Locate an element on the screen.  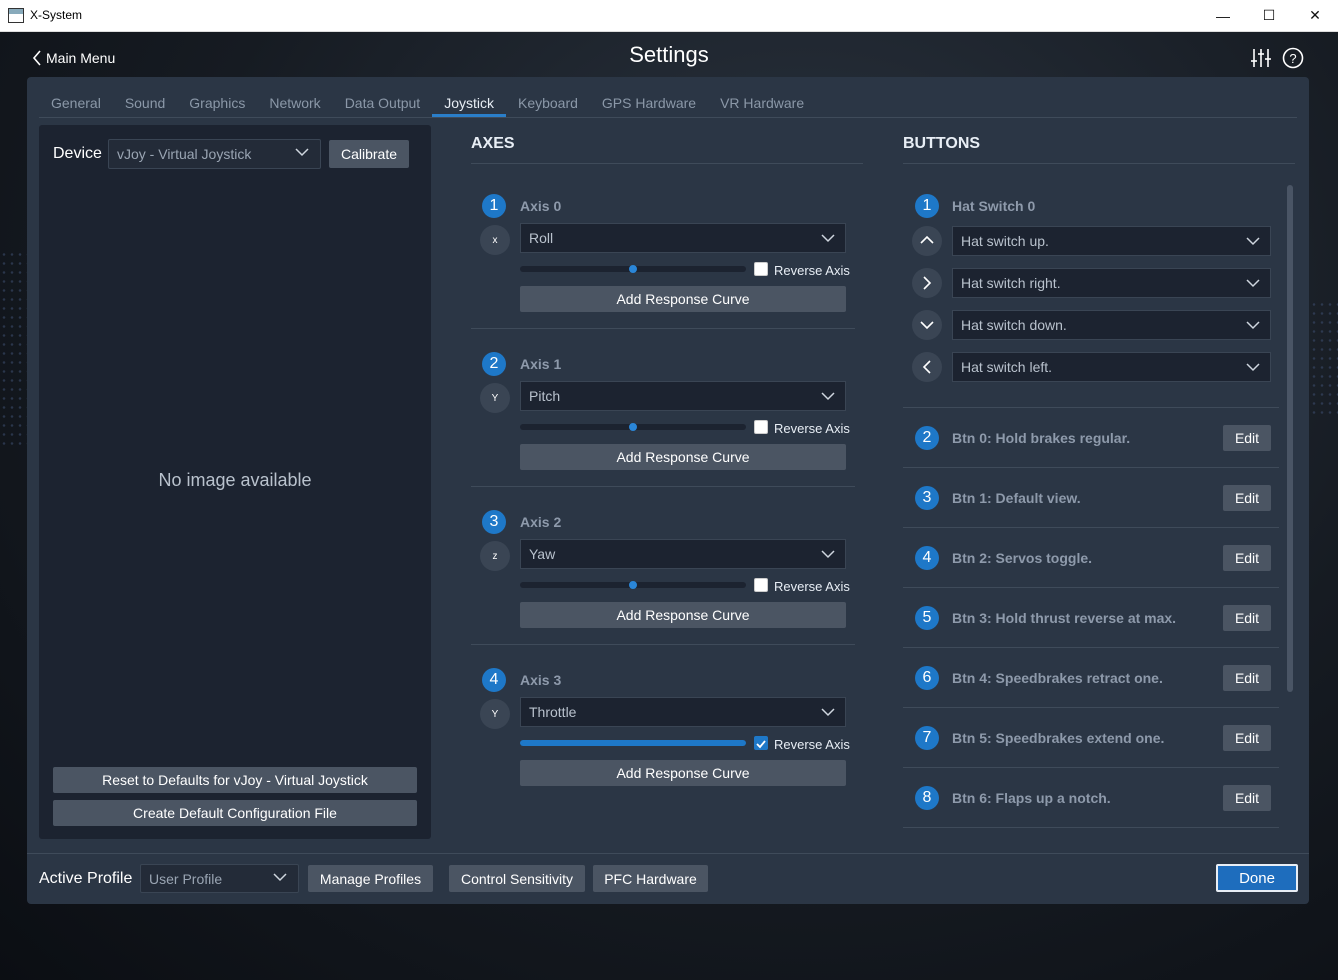
tab-joystick: Joystick is located at coordinates (469, 97).